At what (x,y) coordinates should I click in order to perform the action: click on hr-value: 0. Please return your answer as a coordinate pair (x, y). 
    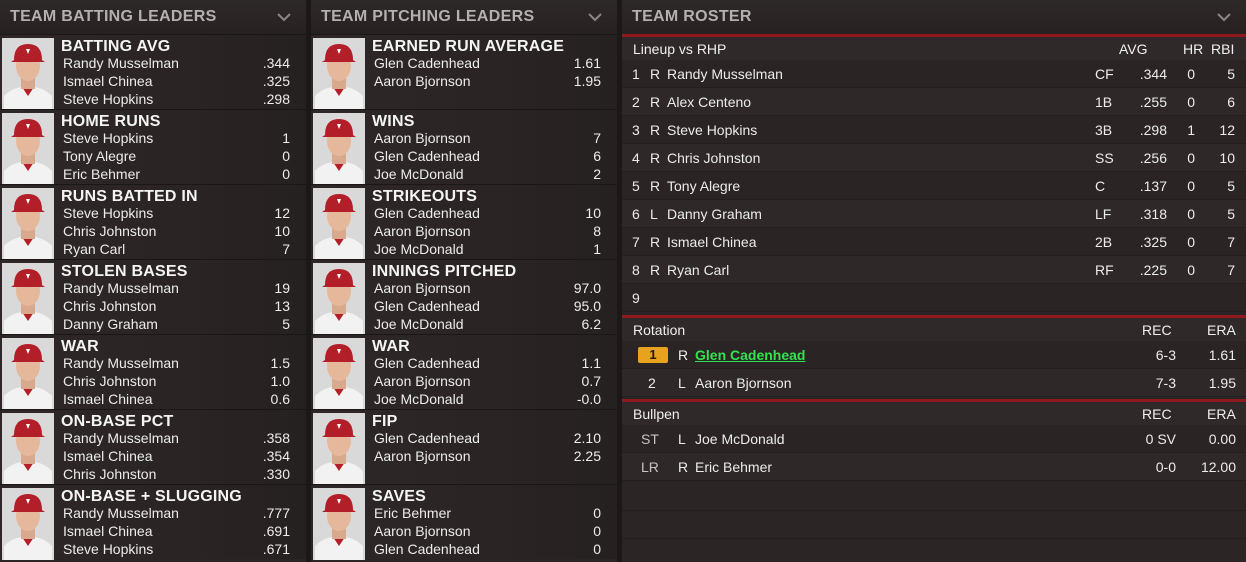
    Looking at the image, I should click on (1191, 269).